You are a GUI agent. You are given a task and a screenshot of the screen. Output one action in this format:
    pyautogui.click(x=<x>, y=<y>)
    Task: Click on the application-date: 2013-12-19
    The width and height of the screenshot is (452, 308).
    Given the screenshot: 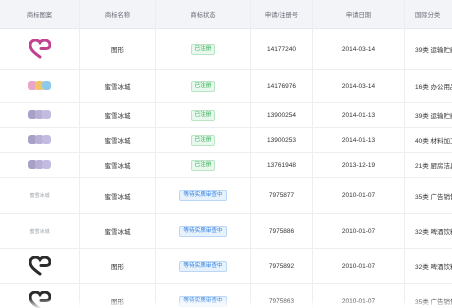 What is the action you would take?
    pyautogui.click(x=359, y=165)
    